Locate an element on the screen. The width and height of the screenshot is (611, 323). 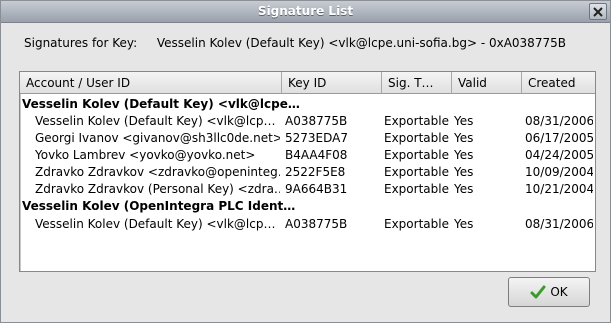
created-cell: 10/21/2004 is located at coordinates (559, 189).